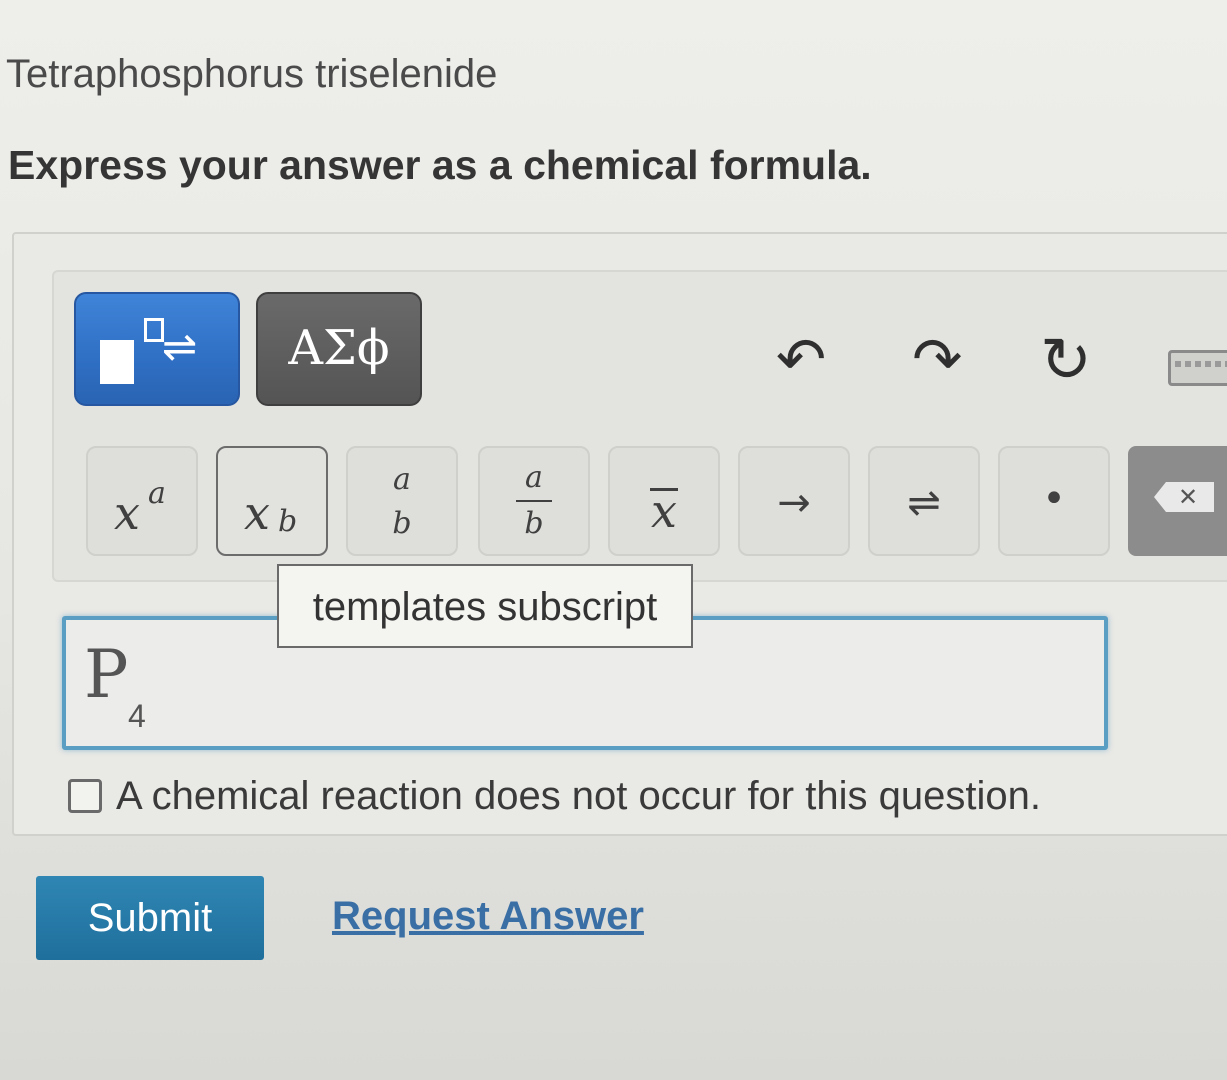  What do you see at coordinates (85, 796) in the screenshot?
I see `no-reaction-checkbox` at bounding box center [85, 796].